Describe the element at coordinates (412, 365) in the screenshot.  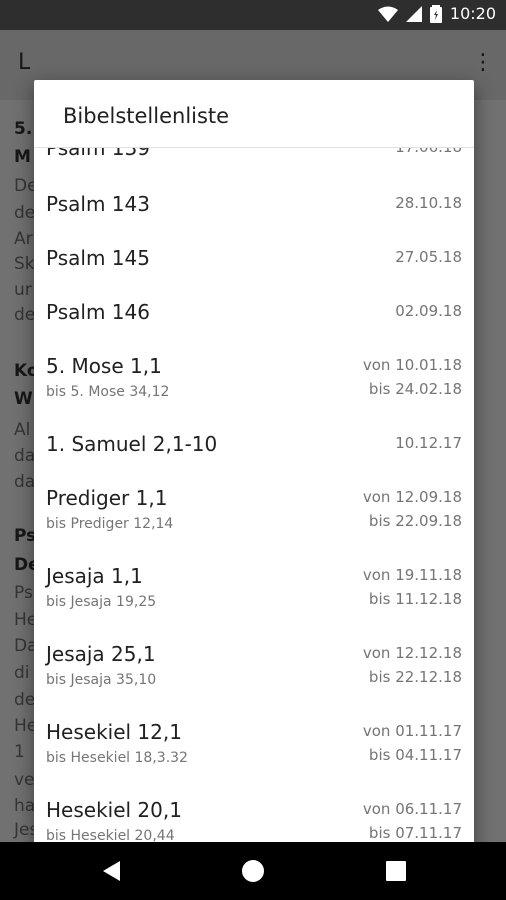
I see `passage-start-date: von 10.01.18` at that location.